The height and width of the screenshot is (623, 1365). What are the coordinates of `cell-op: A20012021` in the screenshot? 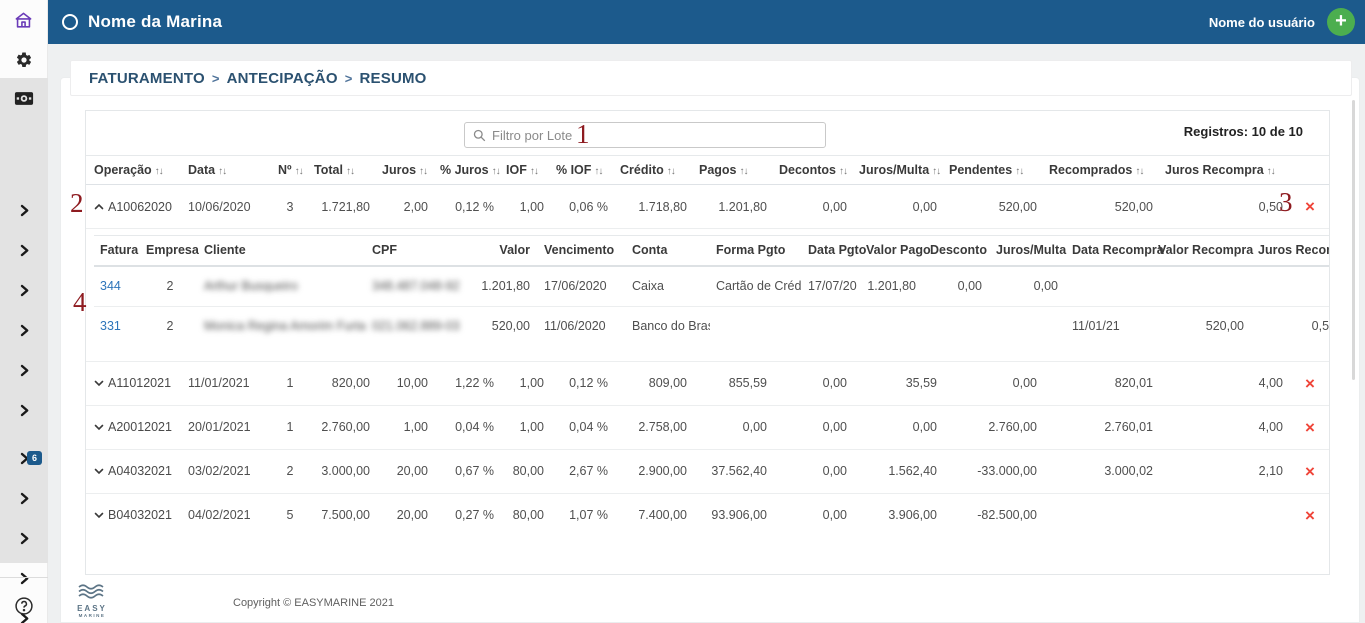 It's located at (133, 427).